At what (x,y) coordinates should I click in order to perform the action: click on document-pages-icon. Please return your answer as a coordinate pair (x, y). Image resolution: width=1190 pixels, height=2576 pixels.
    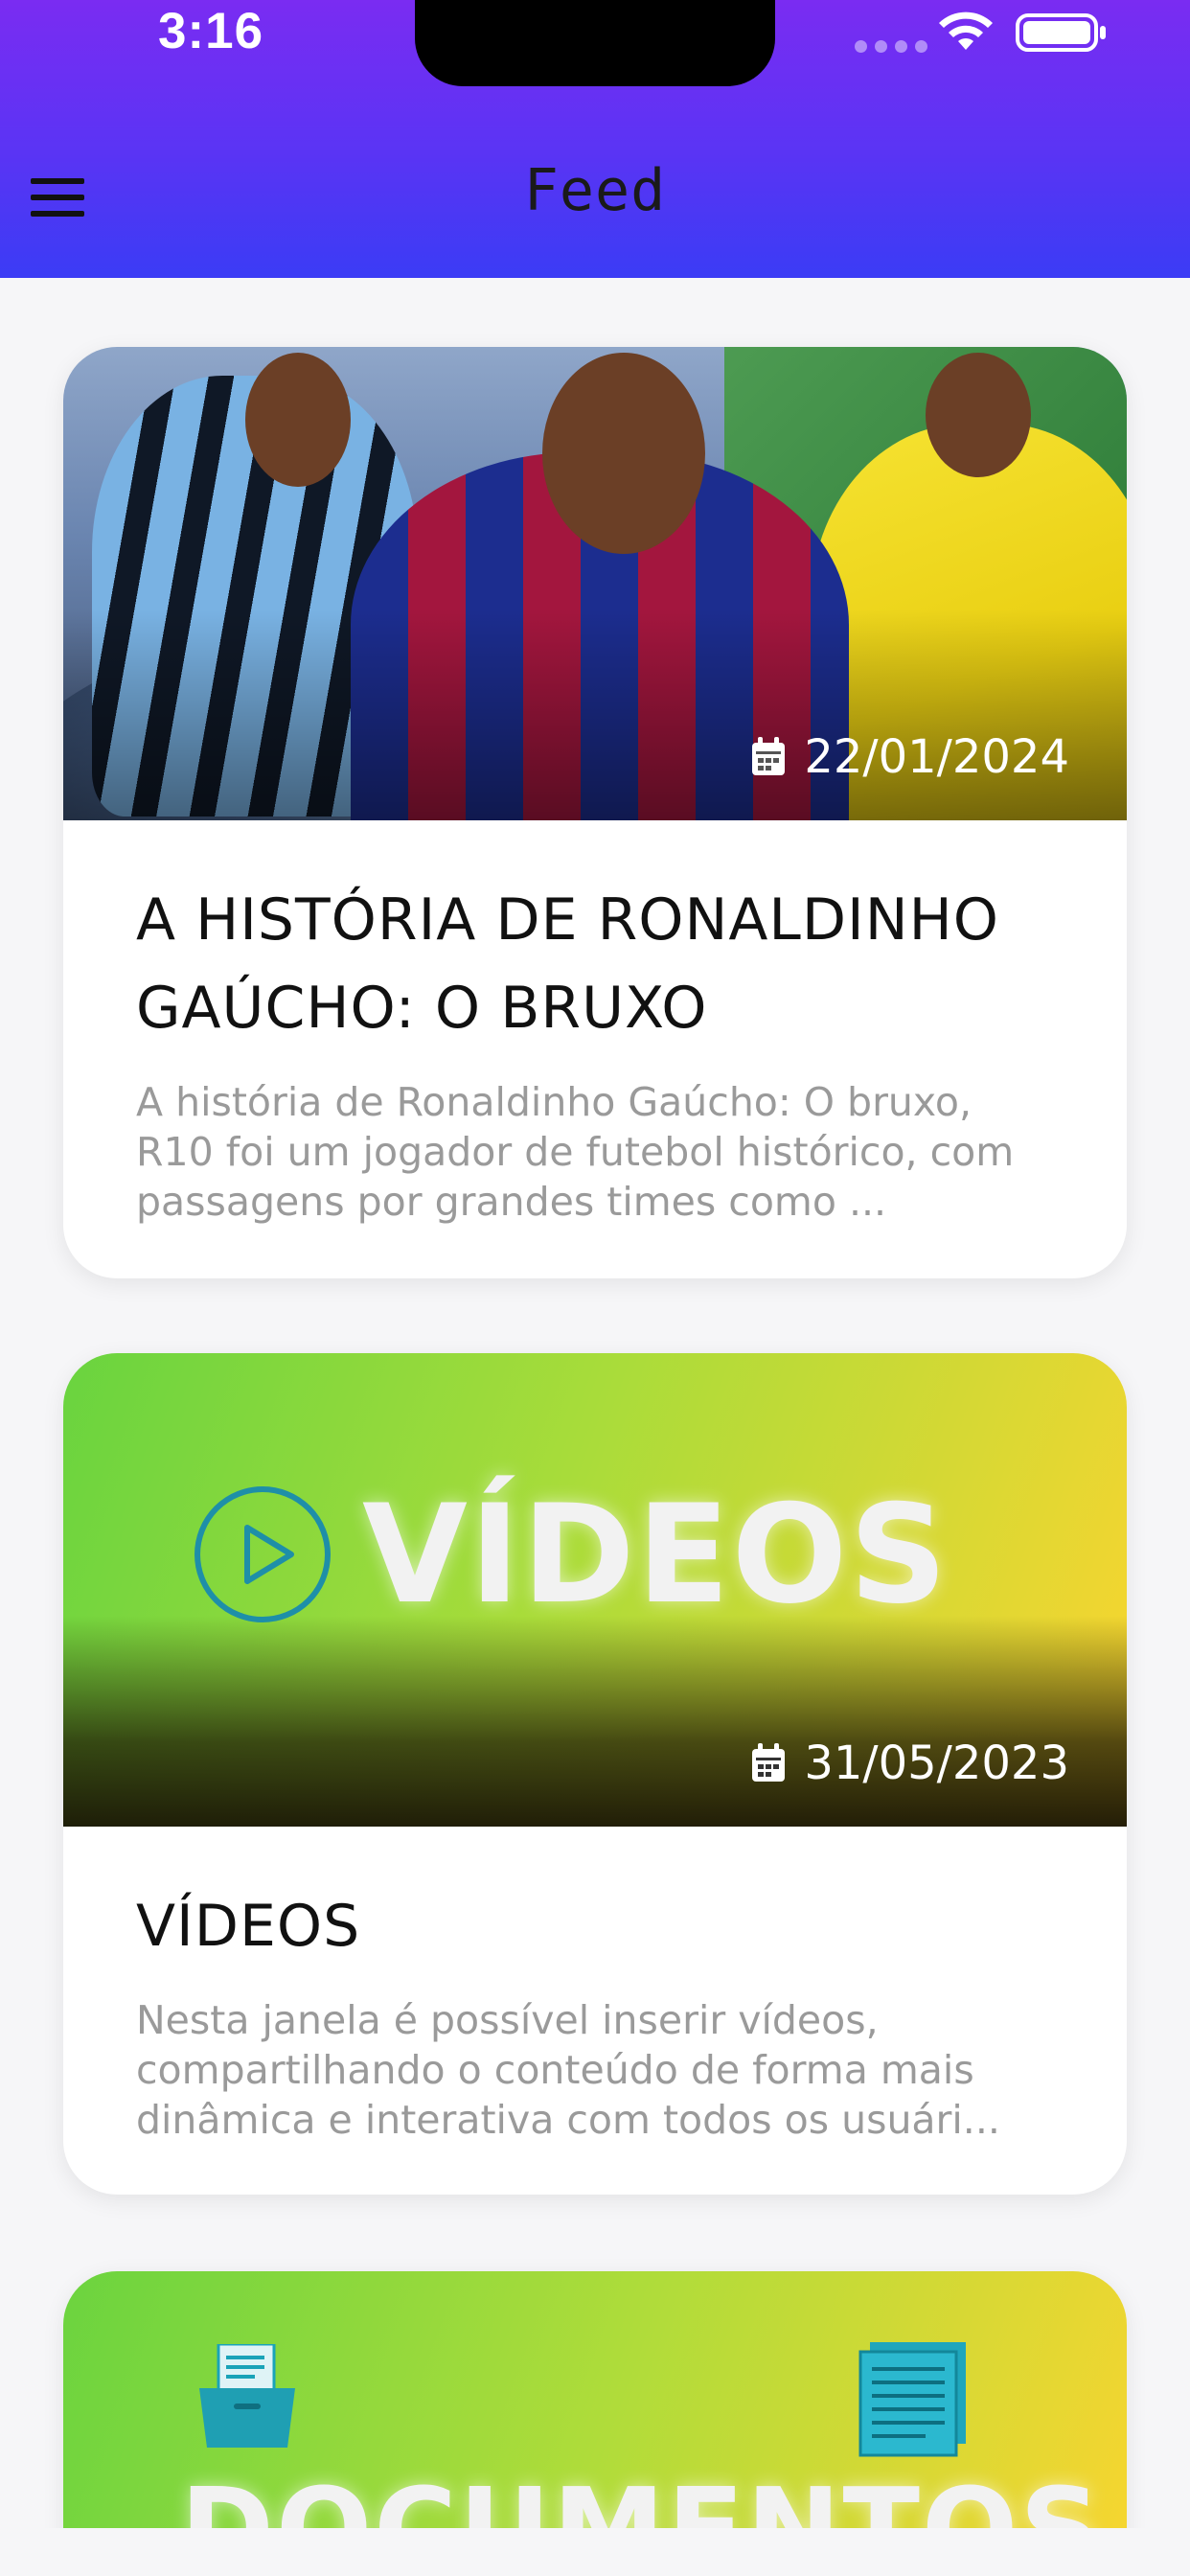
    Looking at the image, I should click on (912, 2399).